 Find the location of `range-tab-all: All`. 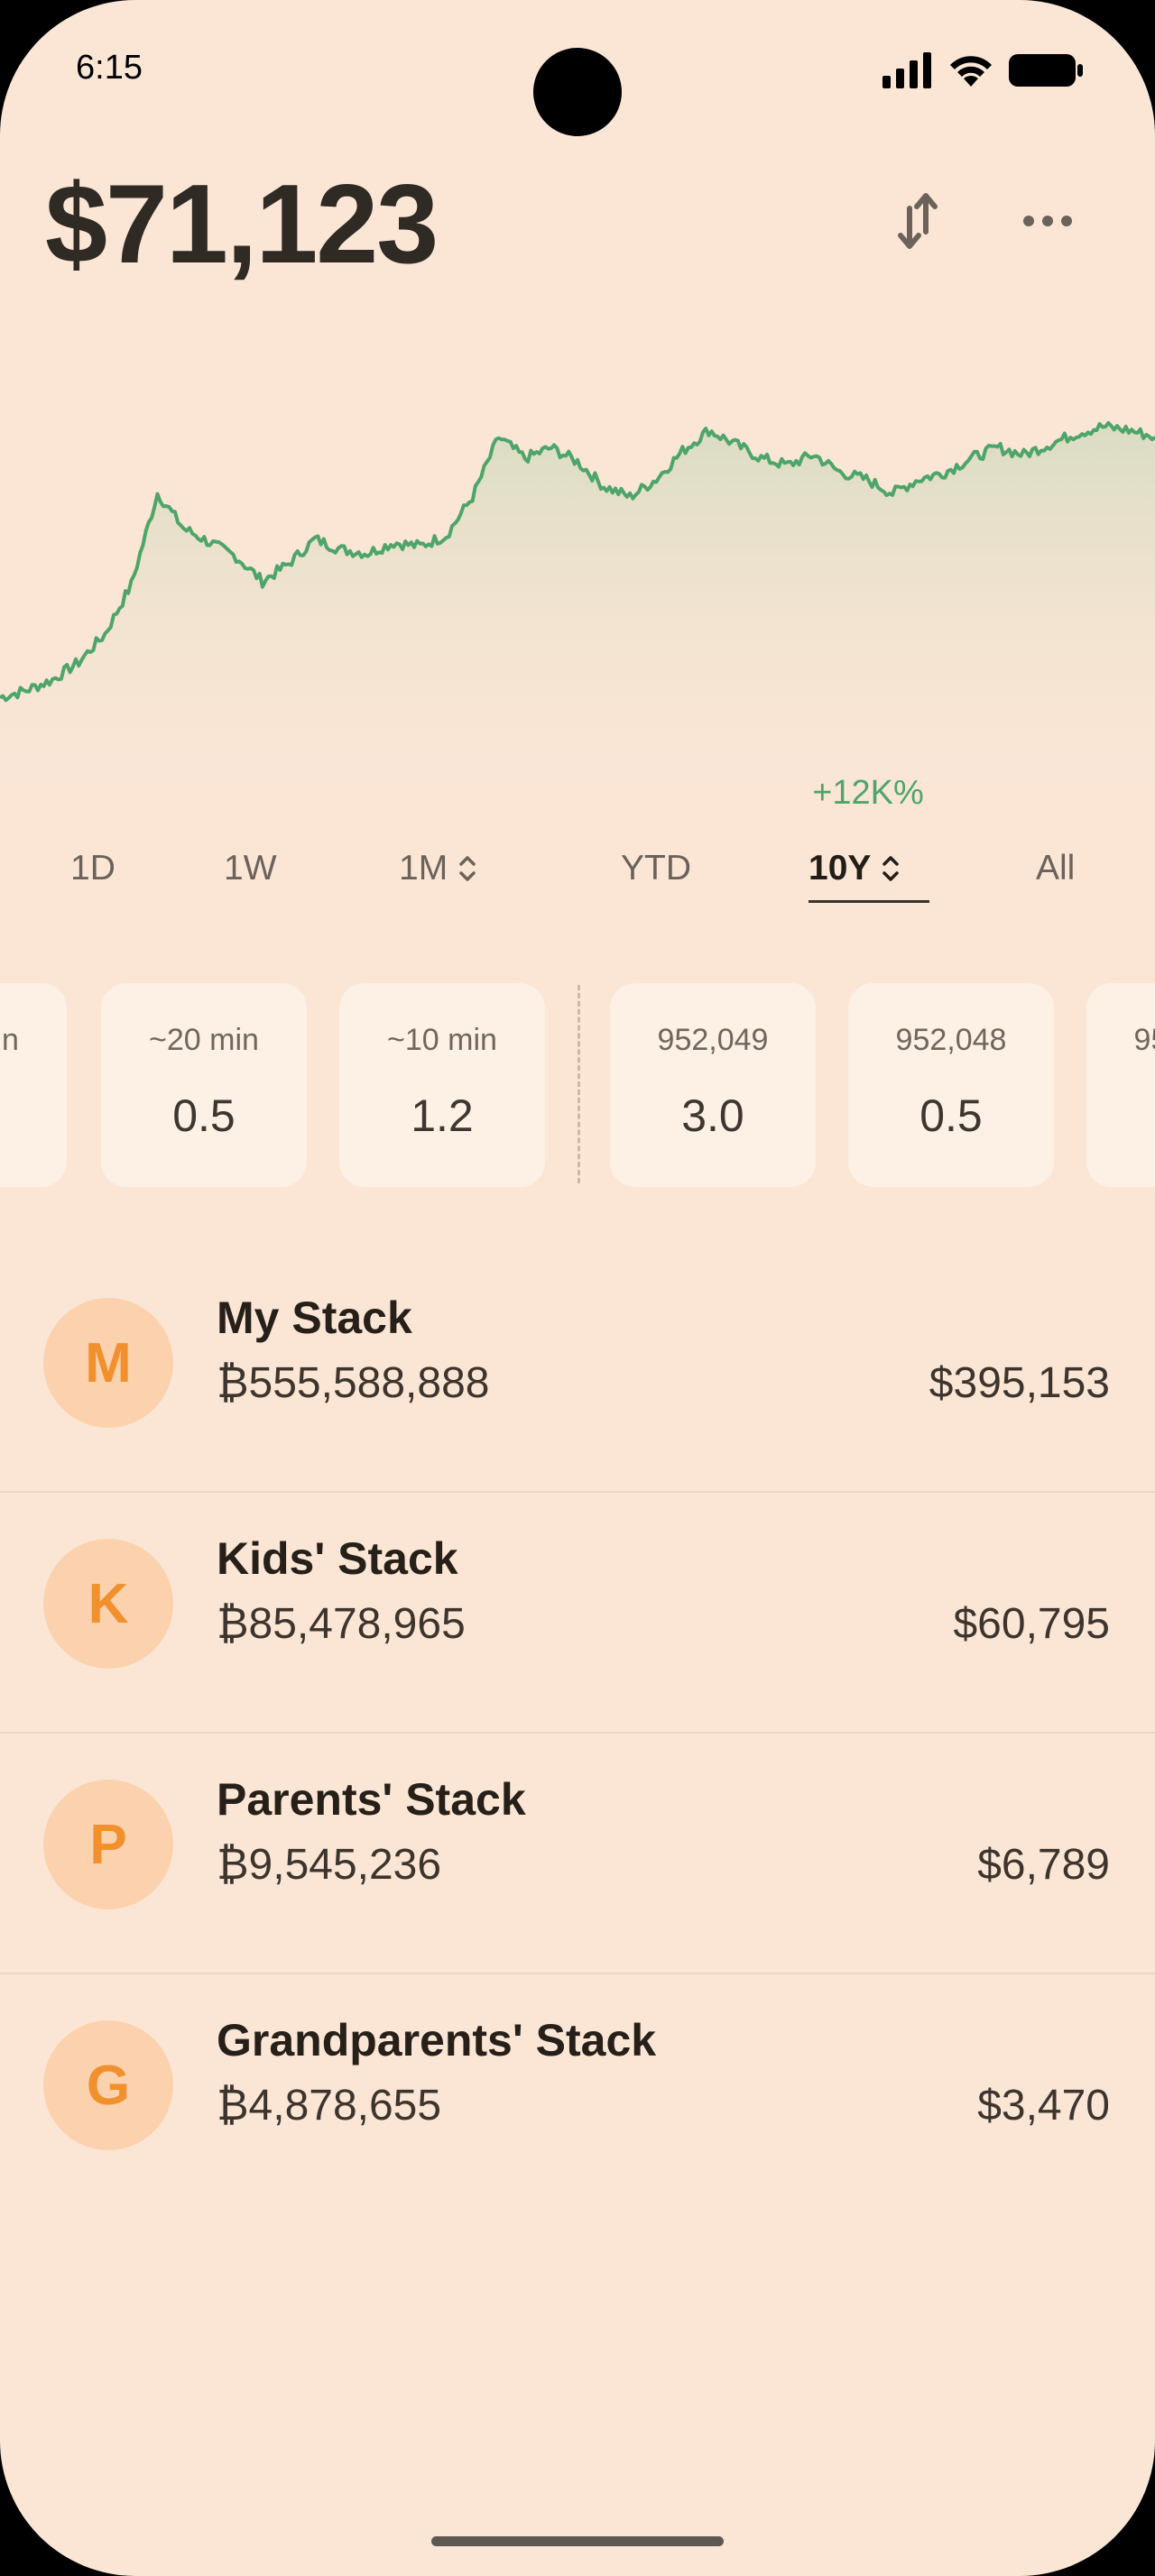

range-tab-all: All is located at coordinates (1055, 868).